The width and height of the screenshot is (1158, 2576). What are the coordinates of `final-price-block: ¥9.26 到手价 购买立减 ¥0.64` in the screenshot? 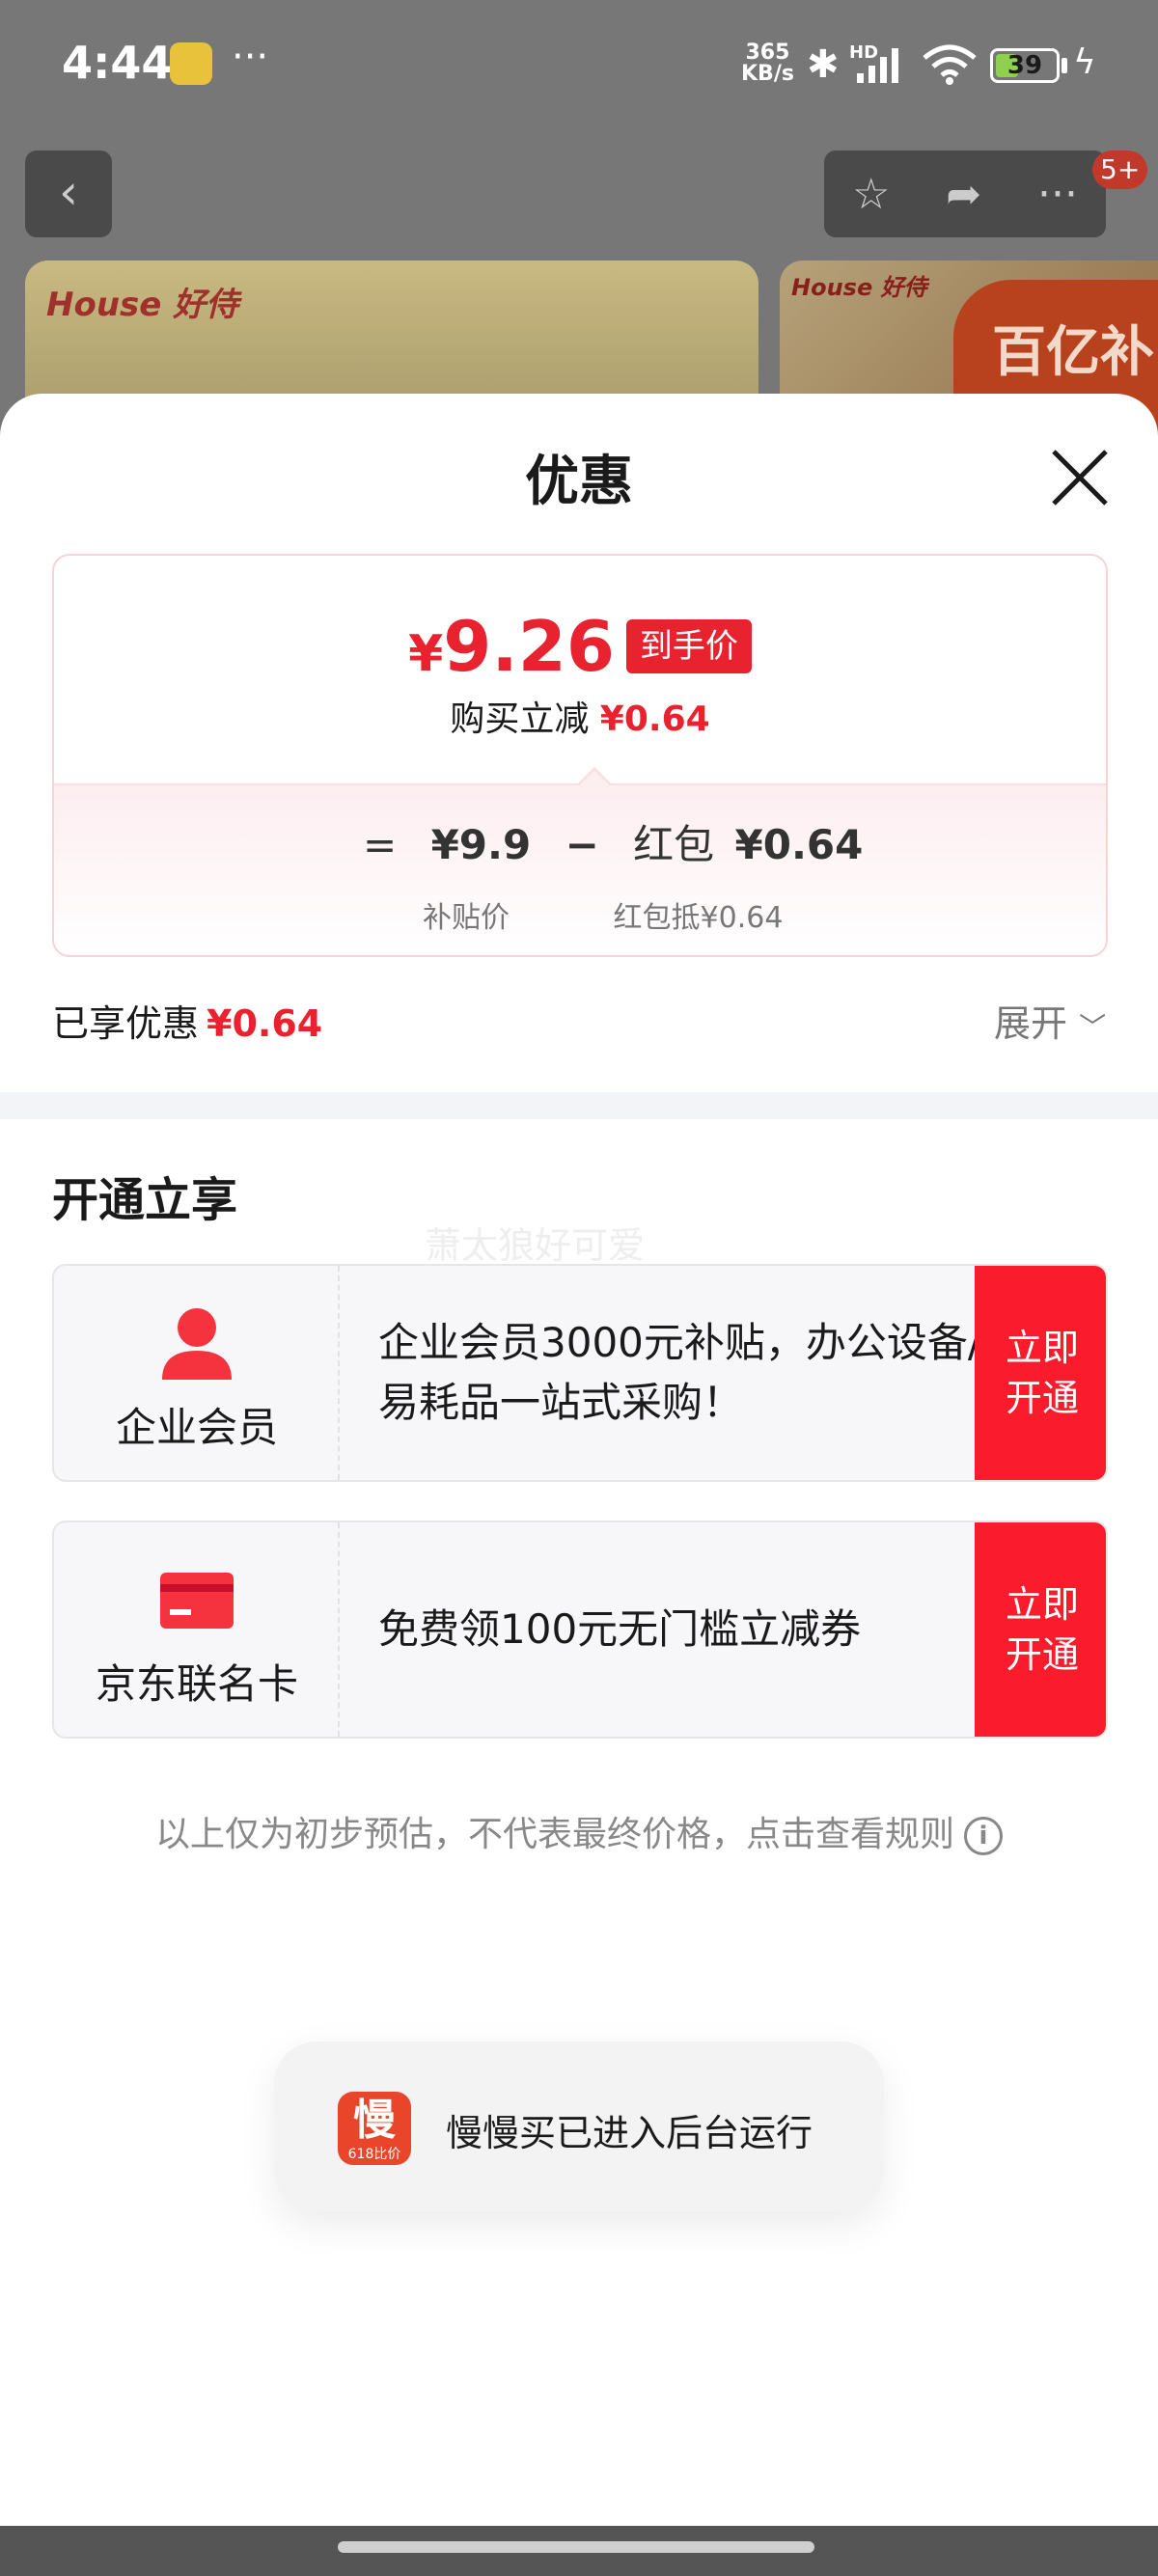 It's located at (580, 669).